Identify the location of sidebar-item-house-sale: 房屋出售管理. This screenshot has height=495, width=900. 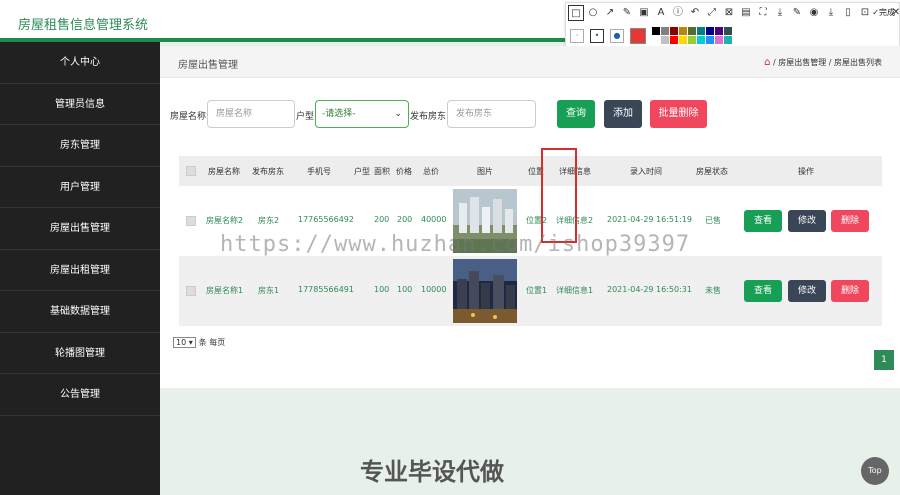
(80, 229).